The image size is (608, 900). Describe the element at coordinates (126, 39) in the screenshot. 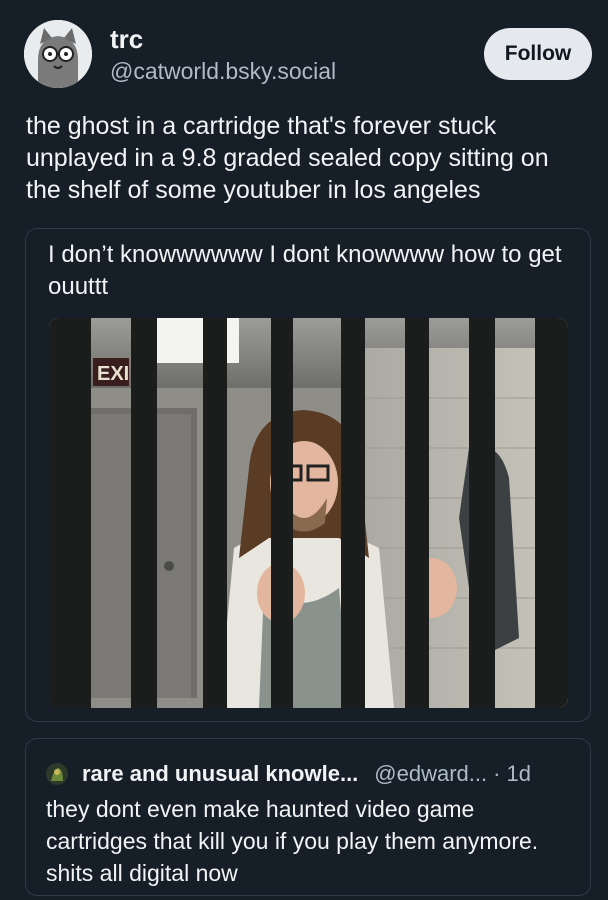

I see `author-display-name: trc` at that location.